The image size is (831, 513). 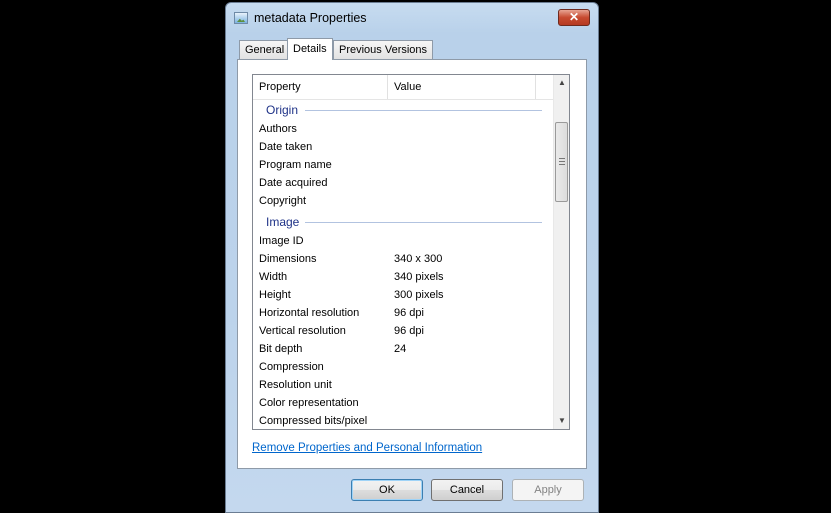 What do you see at coordinates (403, 421) in the screenshot?
I see `table-row: Compressed bits/pixel` at bounding box center [403, 421].